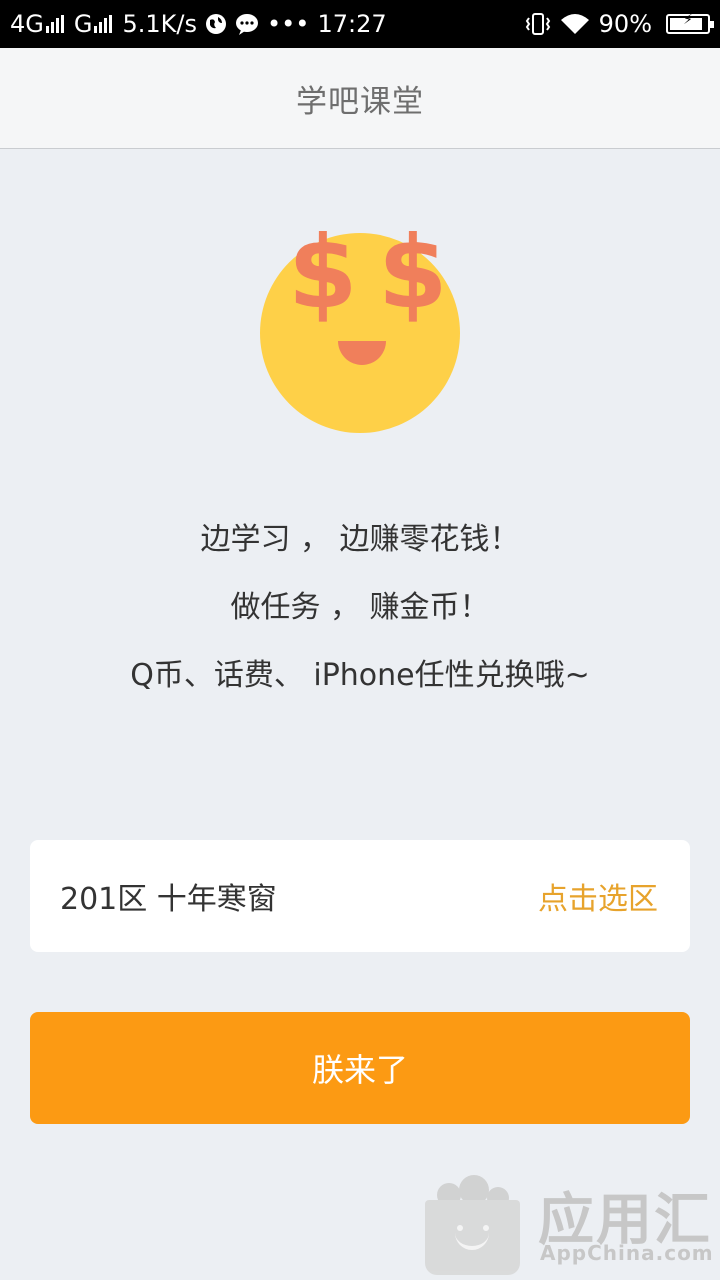 Image resolution: width=720 pixels, height=1280 pixels. Describe the element at coordinates (472, 1225) in the screenshot. I see `appchina-logo-icon` at that location.